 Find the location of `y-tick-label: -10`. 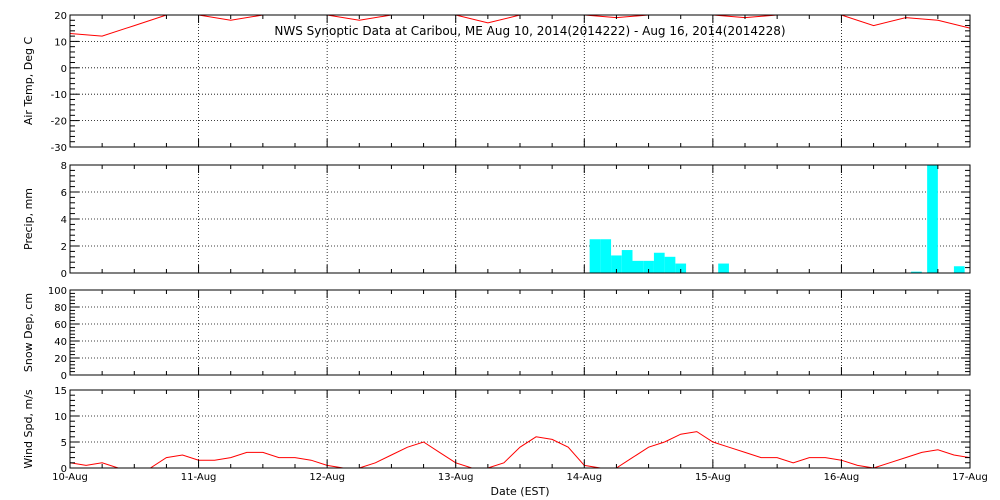

y-tick-label: -10 is located at coordinates (59, 95).